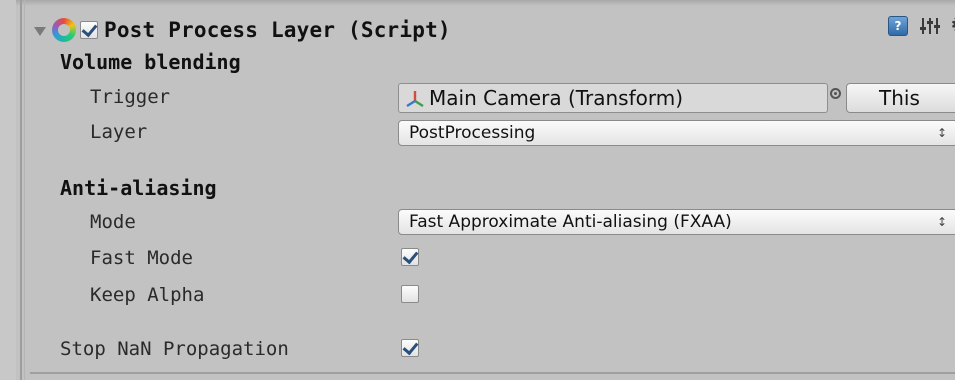  Describe the element at coordinates (835, 93) in the screenshot. I see `object-picker-icon` at that location.